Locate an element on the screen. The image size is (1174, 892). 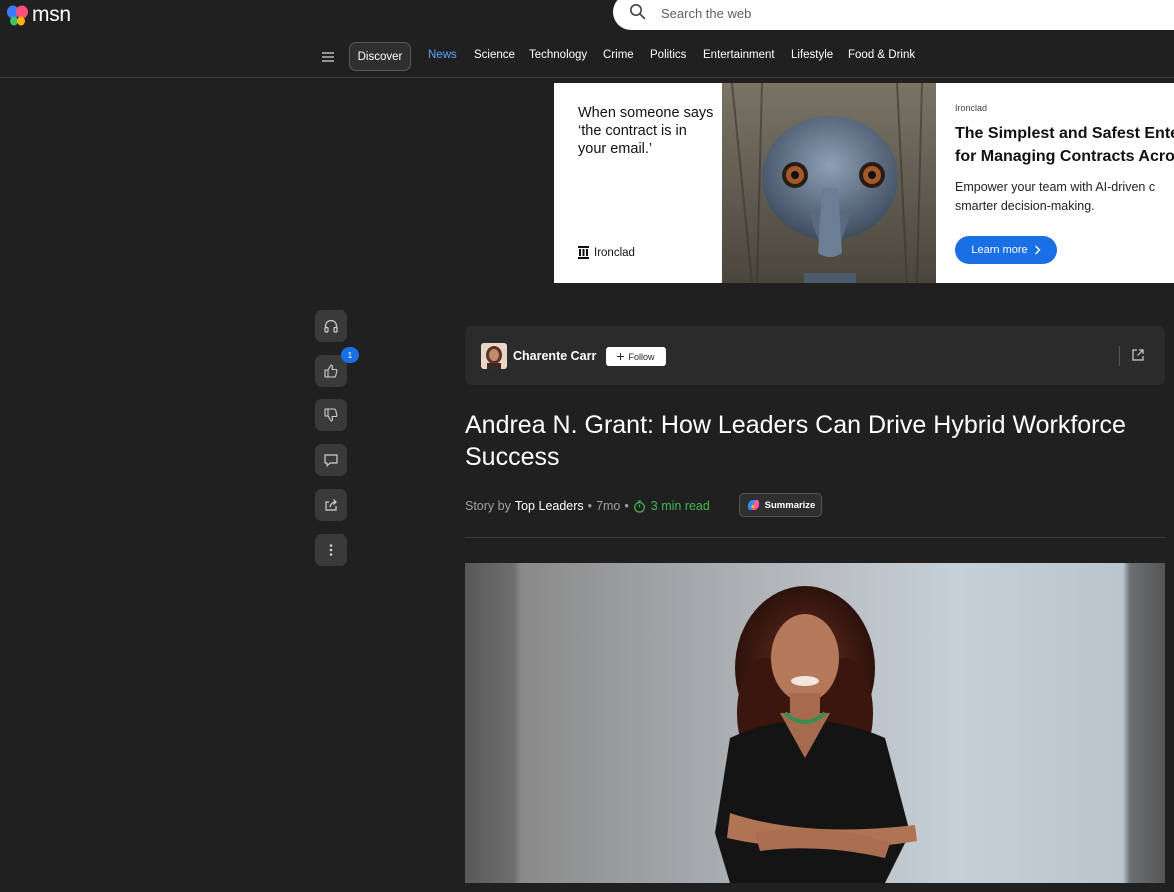
nav-lifestyle: Lifestyle is located at coordinates (812, 55).